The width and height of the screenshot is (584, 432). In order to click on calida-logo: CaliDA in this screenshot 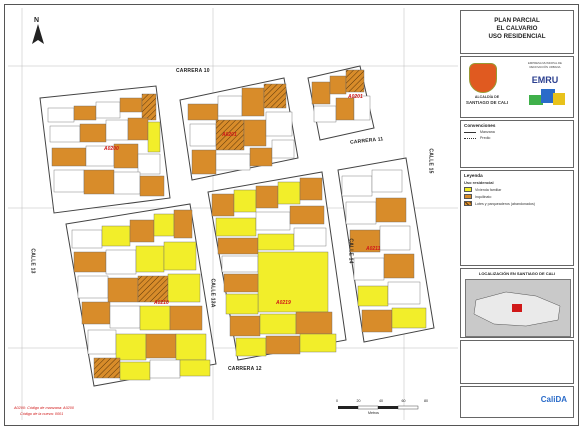, I will do `click(553, 399)`.